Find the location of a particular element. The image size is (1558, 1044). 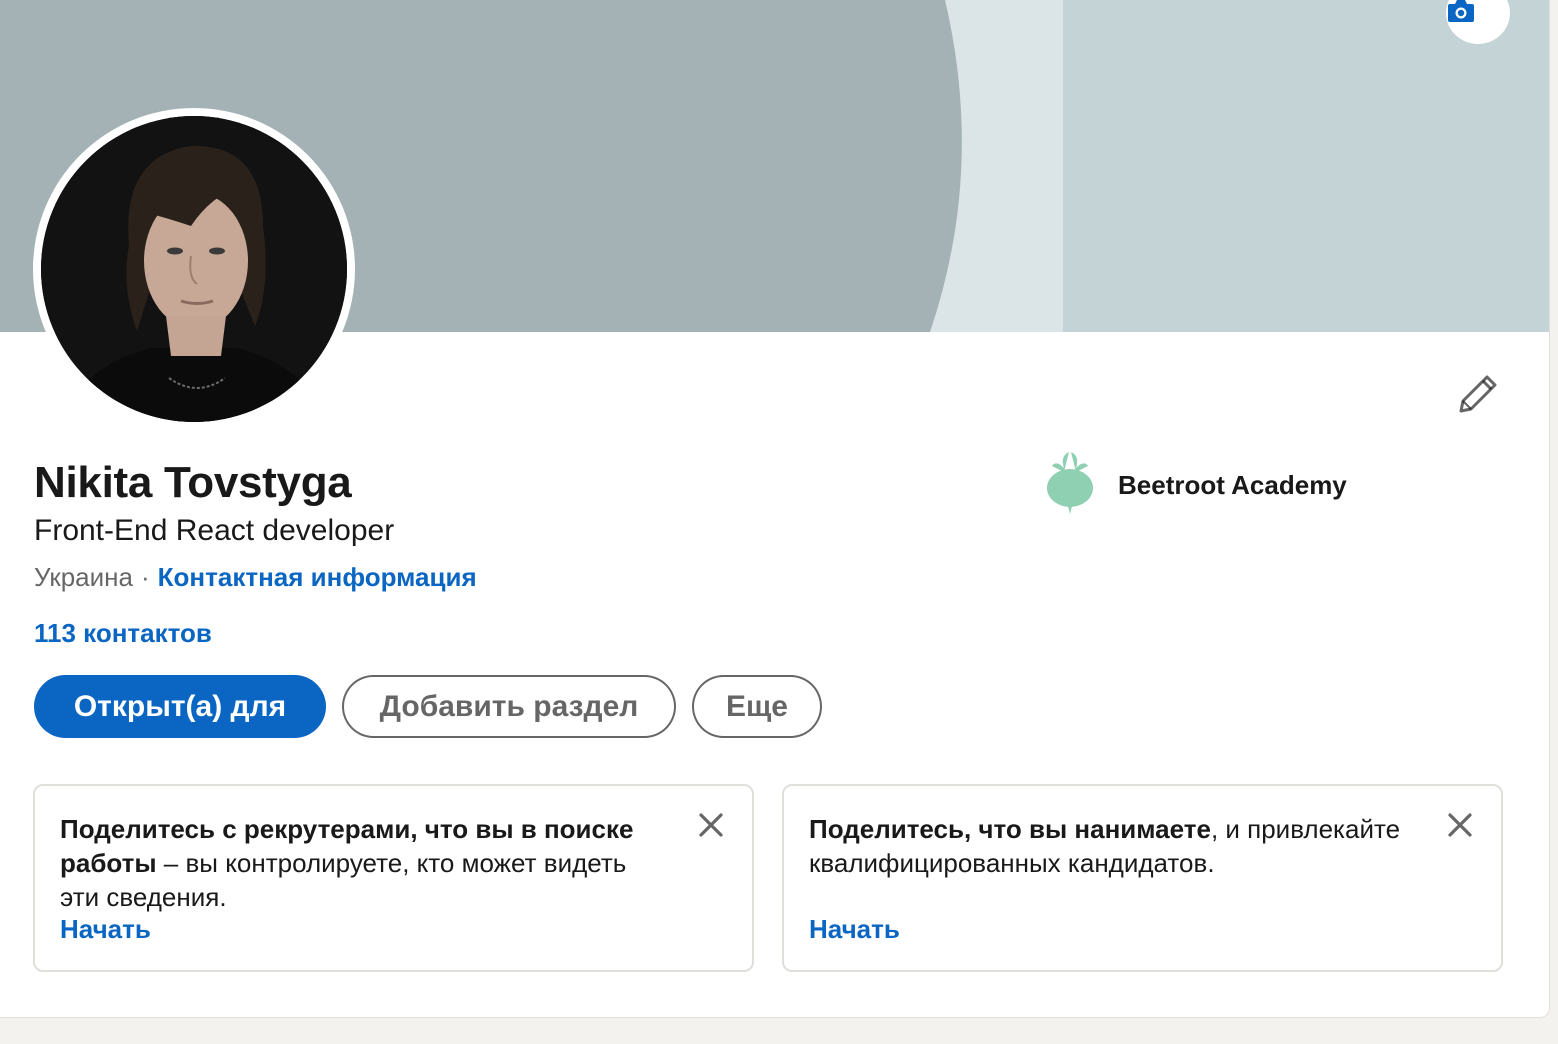

pencil-icon is located at coordinates (1478, 396).